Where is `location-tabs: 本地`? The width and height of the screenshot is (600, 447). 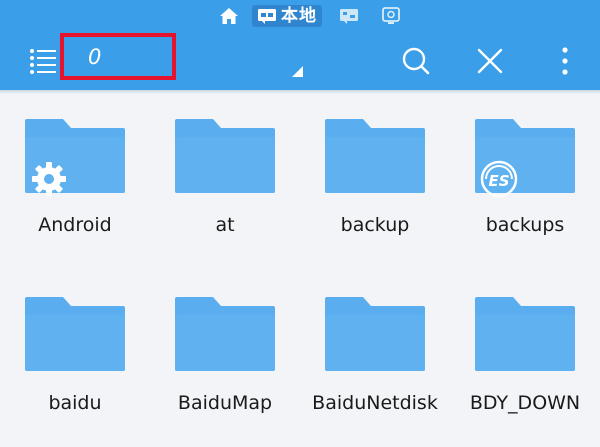 location-tabs: 本地 is located at coordinates (312, 16).